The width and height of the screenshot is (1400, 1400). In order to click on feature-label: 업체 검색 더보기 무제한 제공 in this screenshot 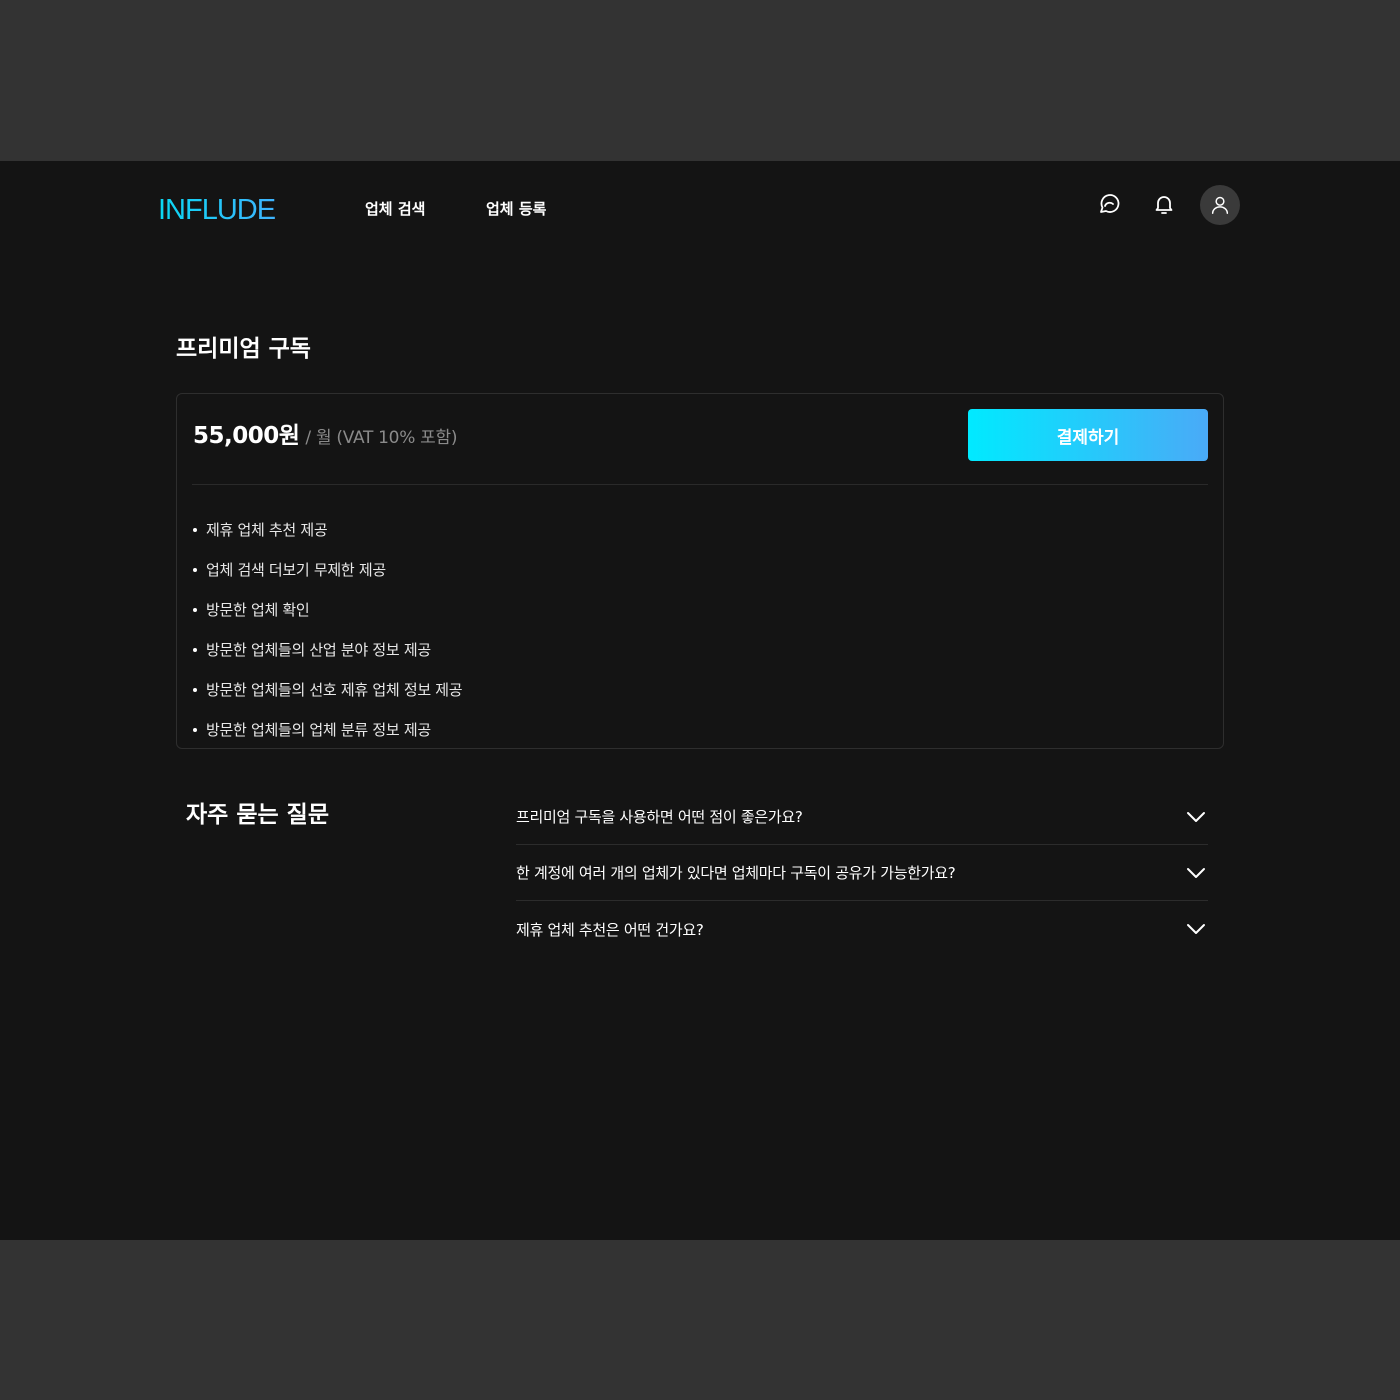, I will do `click(296, 569)`.